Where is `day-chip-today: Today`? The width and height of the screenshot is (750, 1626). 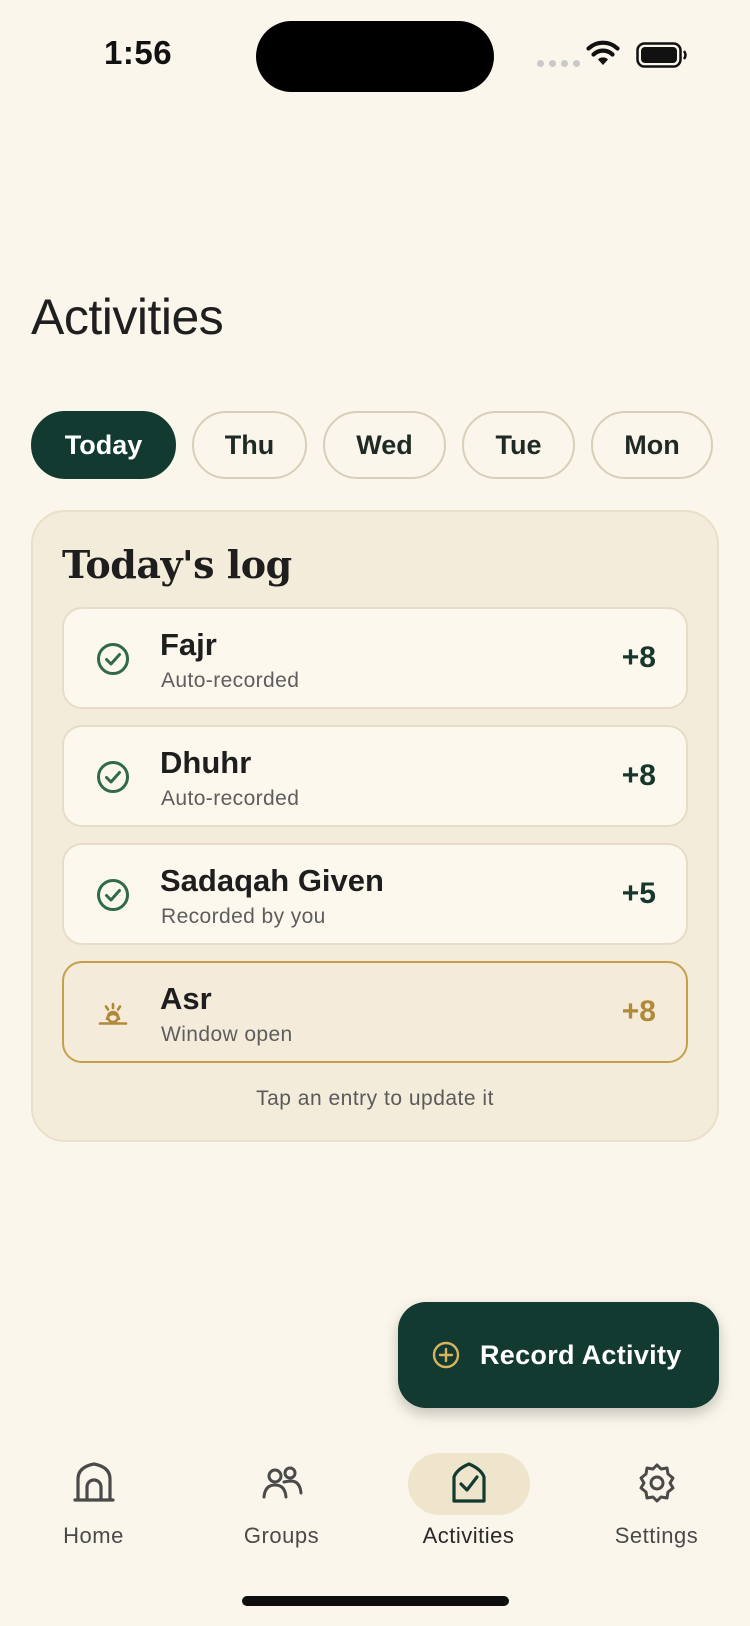
day-chip-today: Today is located at coordinates (103, 445).